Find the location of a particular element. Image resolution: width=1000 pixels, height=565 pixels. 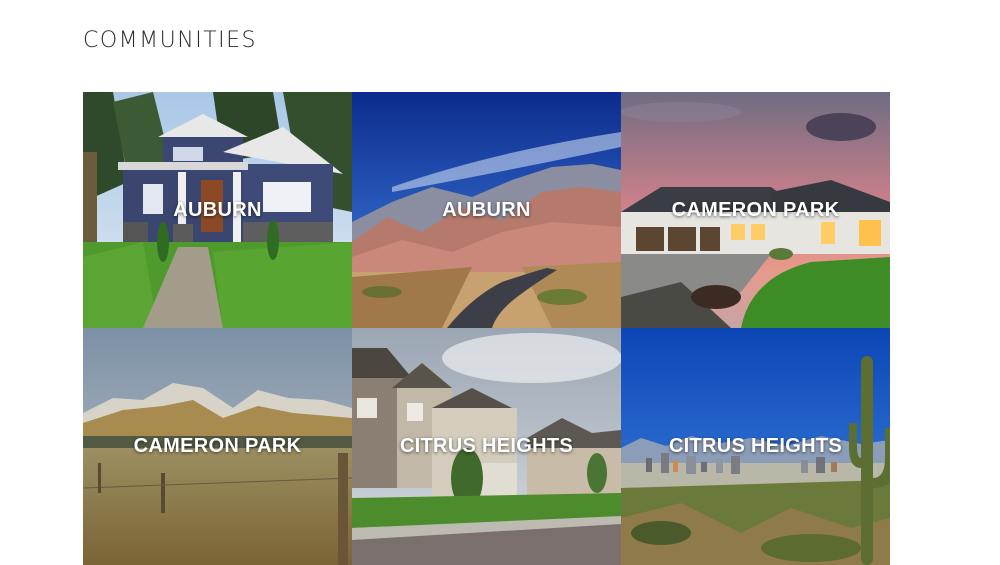

community-tile-auburn-2: AUBURN is located at coordinates (486, 210).